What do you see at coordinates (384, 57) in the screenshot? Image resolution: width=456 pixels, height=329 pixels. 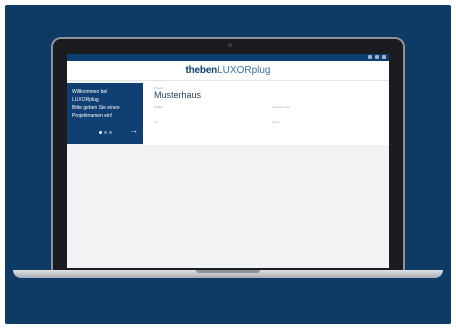 I see `close-icon` at bounding box center [384, 57].